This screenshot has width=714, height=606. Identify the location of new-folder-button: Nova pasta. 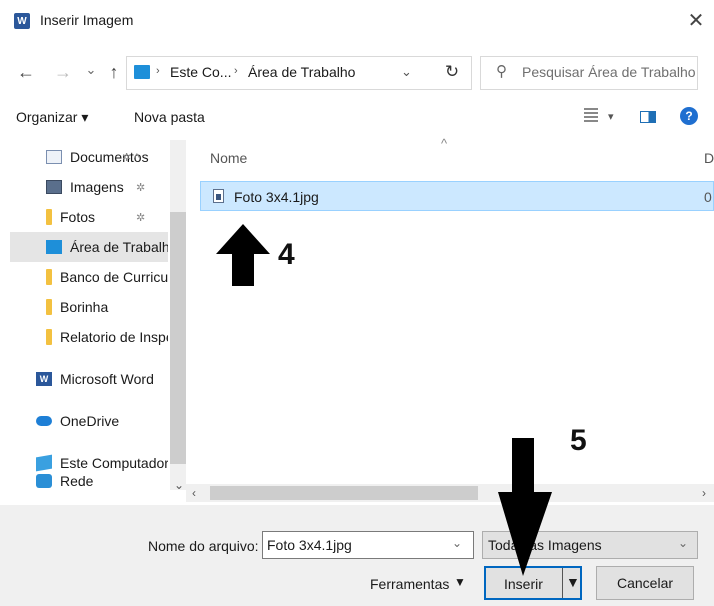
(169, 117).